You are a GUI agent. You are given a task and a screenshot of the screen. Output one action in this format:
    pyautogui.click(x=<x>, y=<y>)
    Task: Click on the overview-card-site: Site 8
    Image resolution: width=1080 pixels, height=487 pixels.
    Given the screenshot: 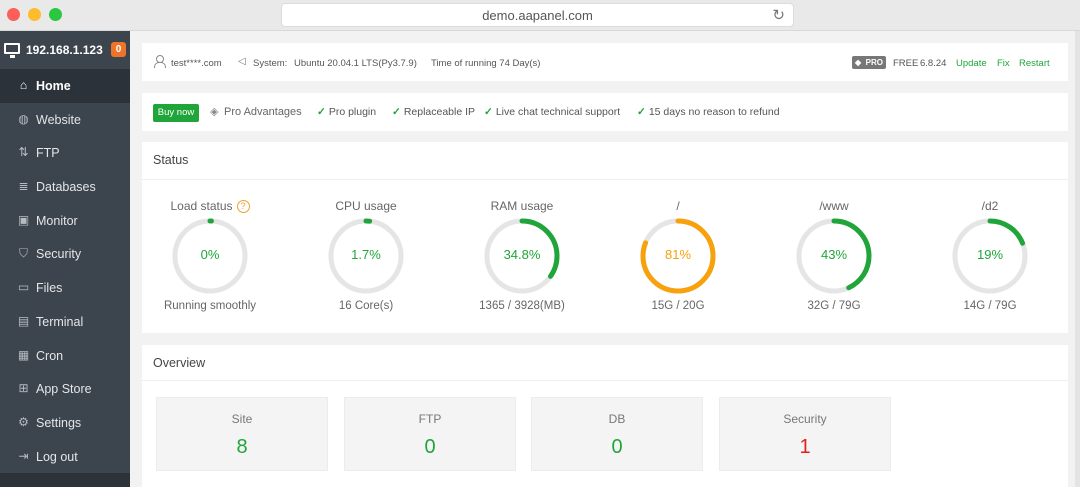 What is the action you would take?
    pyautogui.click(x=242, y=434)
    